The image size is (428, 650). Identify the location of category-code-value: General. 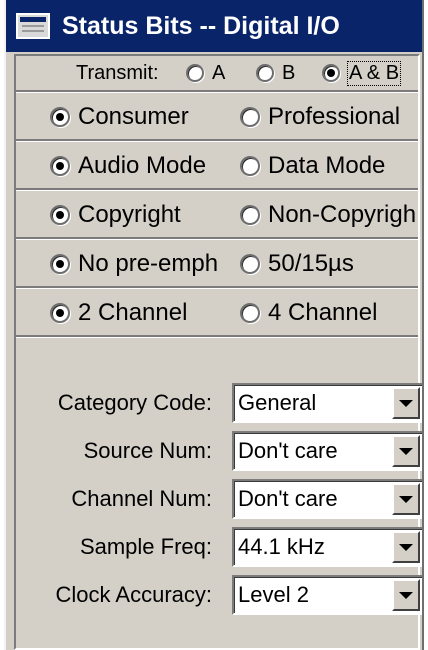
(277, 402).